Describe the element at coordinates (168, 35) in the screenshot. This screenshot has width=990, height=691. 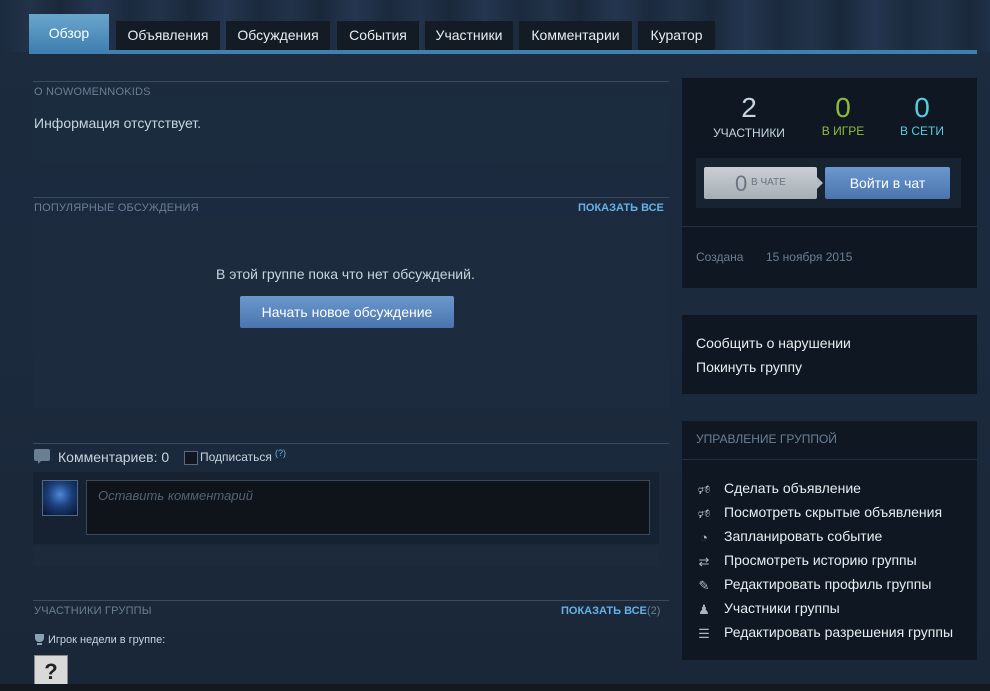
I see `tab-announcements: Объявления` at that location.